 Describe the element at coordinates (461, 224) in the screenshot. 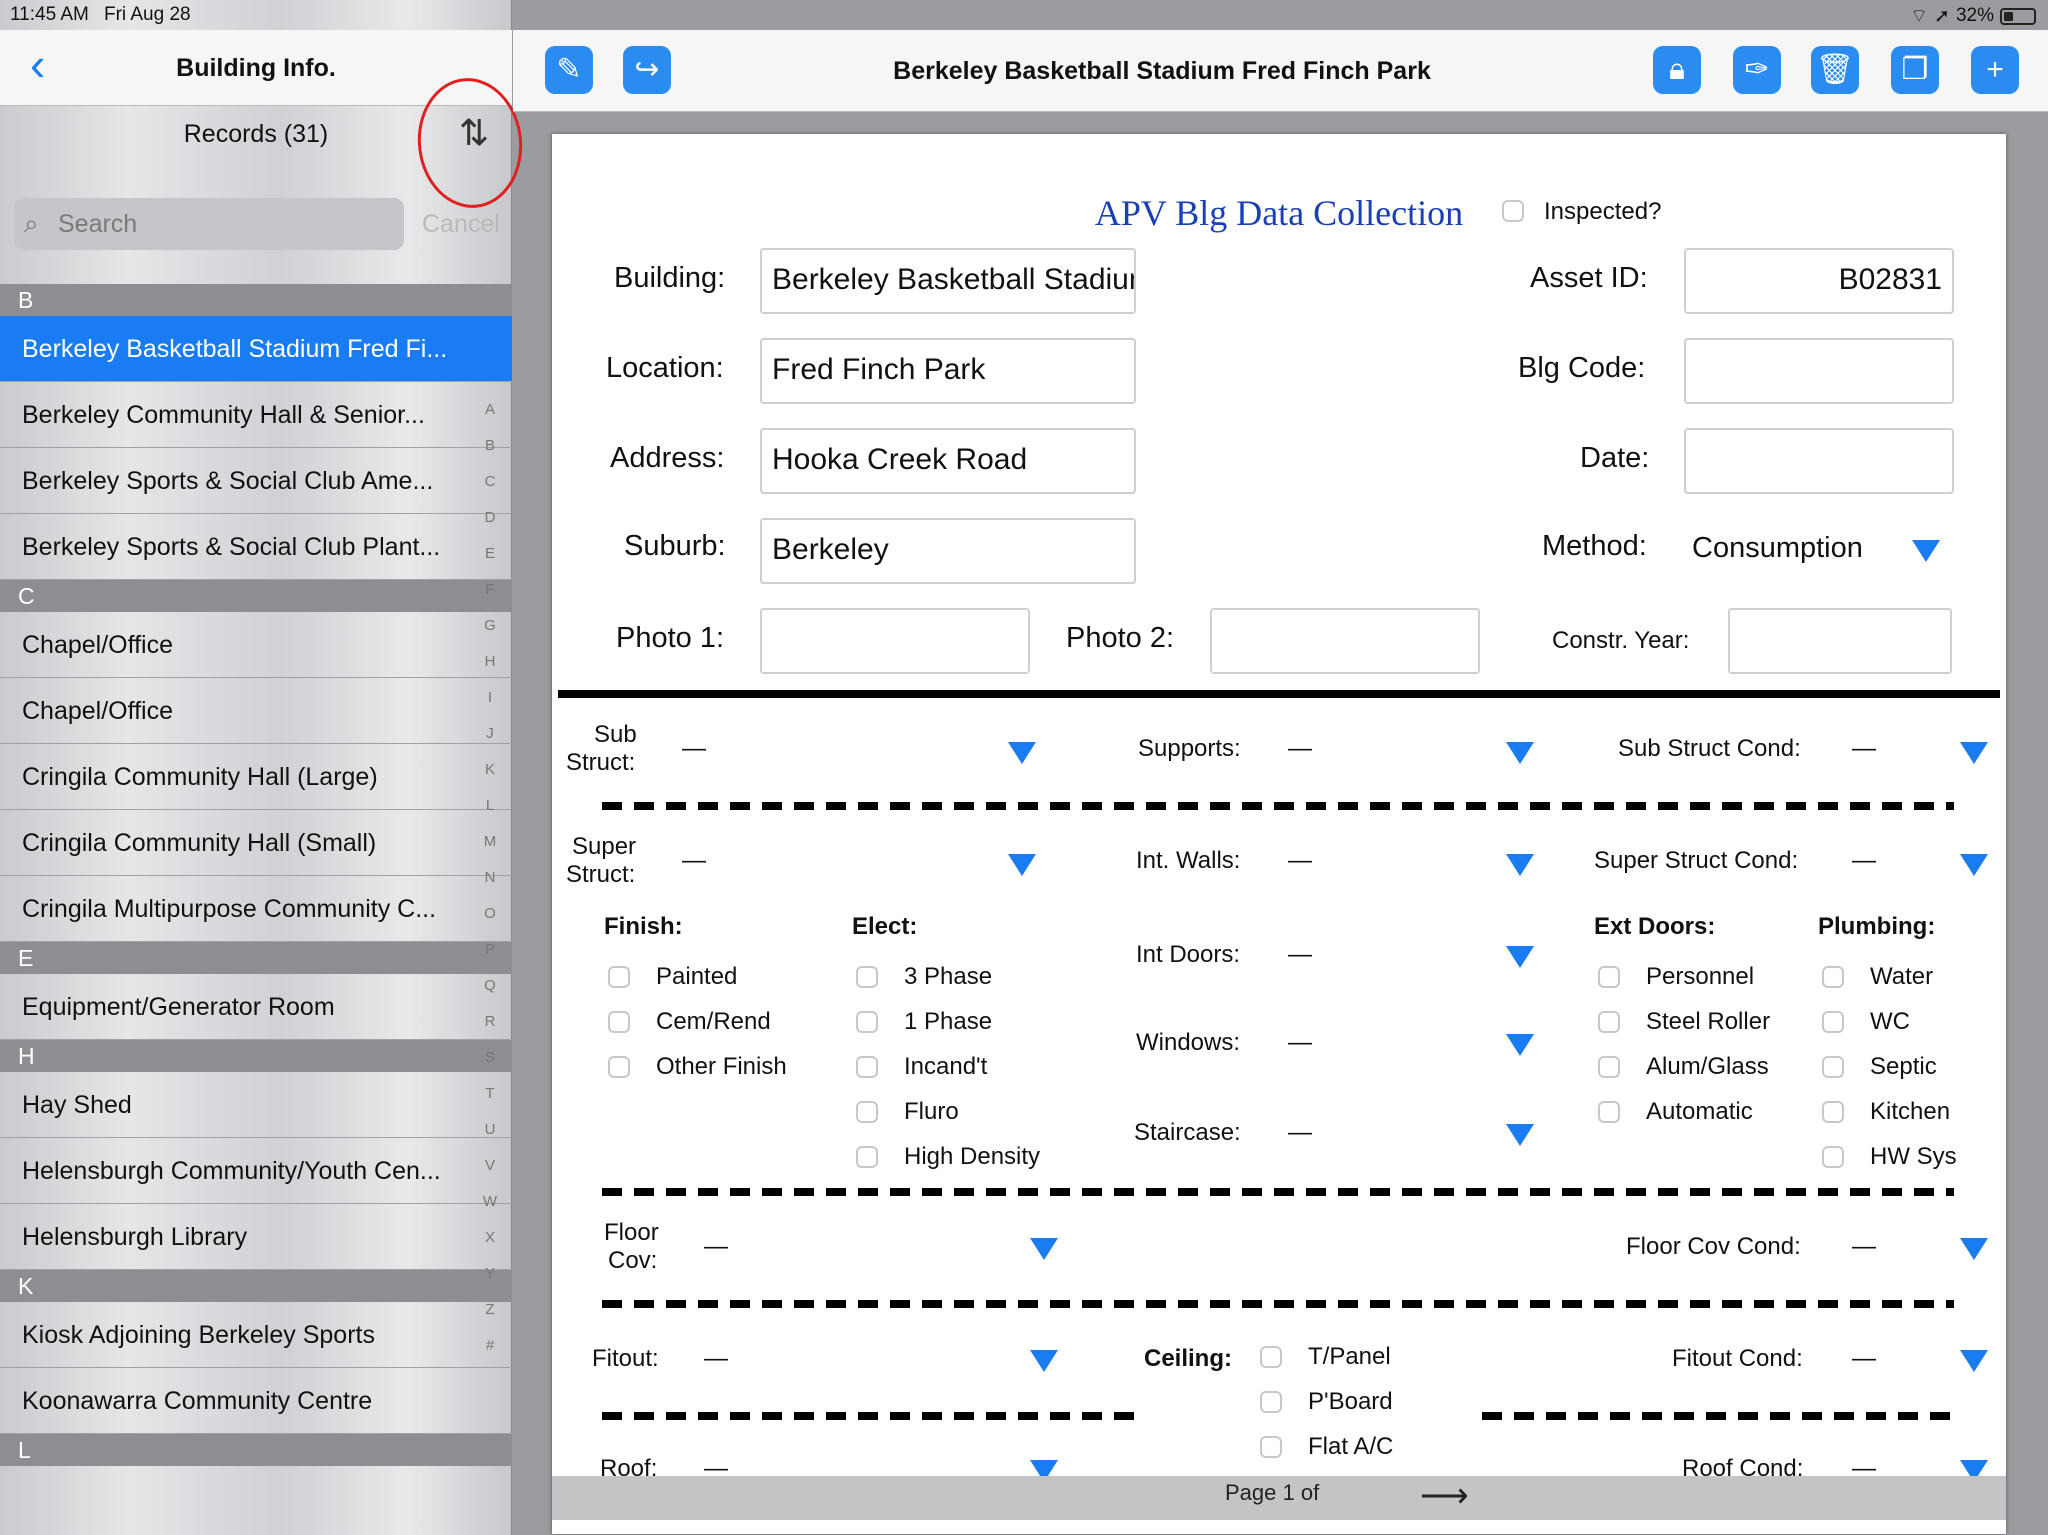

I see `cancel-button: Cancel` at that location.